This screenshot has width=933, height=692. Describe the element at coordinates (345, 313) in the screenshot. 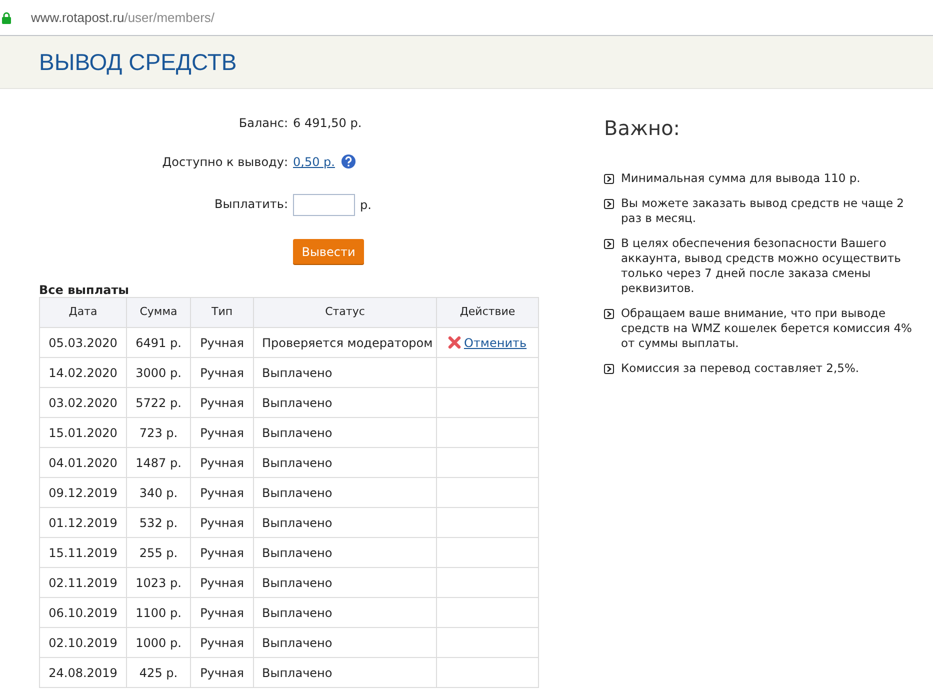

I see `column-header: Статус` at that location.